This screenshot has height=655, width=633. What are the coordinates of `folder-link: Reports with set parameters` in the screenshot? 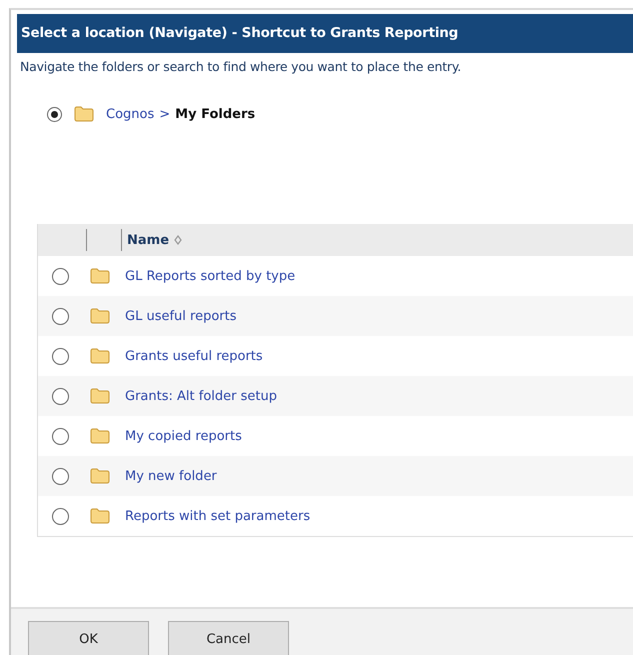 It's located at (217, 516).